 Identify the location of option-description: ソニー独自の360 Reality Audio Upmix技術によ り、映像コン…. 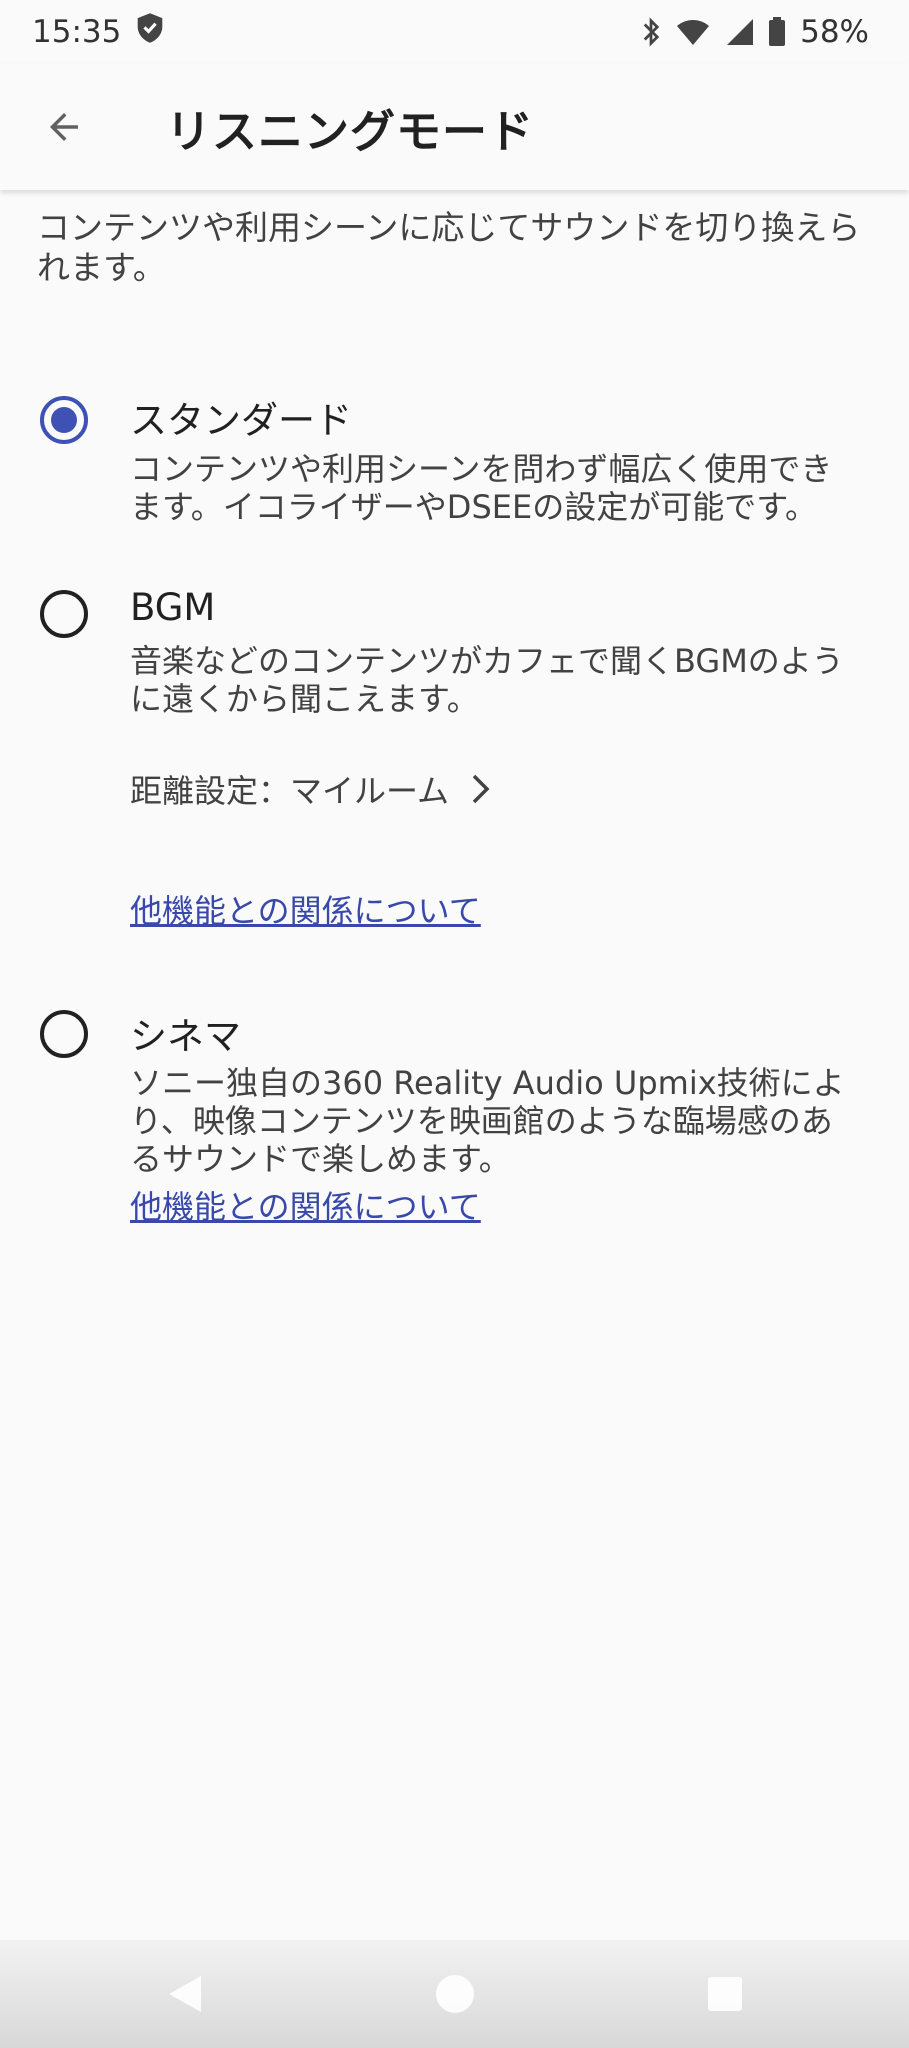
(500, 1121).